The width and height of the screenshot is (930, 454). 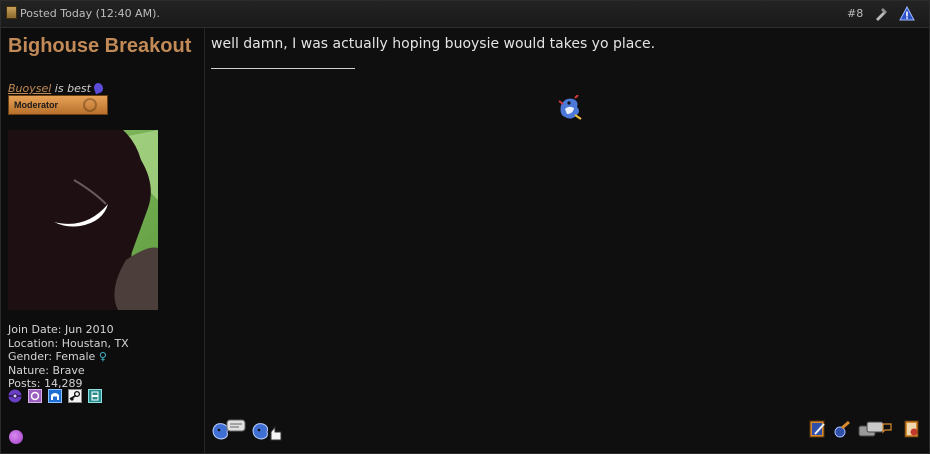 What do you see at coordinates (842, 429) in the screenshot?
I see `quote-icon` at bounding box center [842, 429].